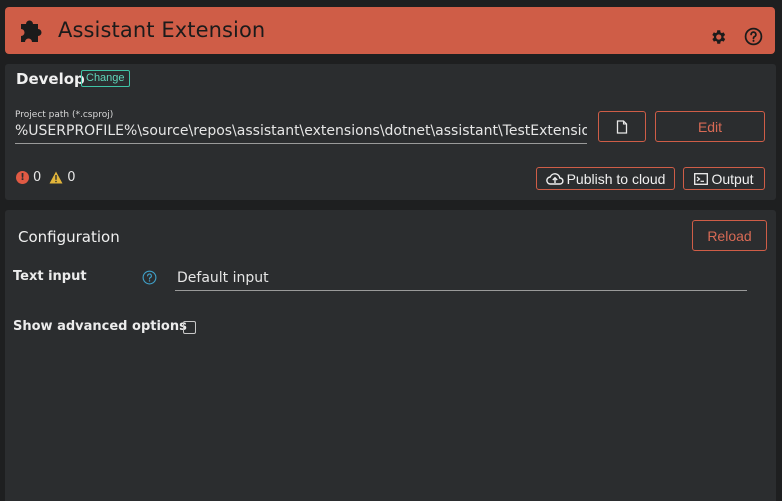 The width and height of the screenshot is (782, 501). What do you see at coordinates (22, 177) in the screenshot?
I see `error-icon: !` at bounding box center [22, 177].